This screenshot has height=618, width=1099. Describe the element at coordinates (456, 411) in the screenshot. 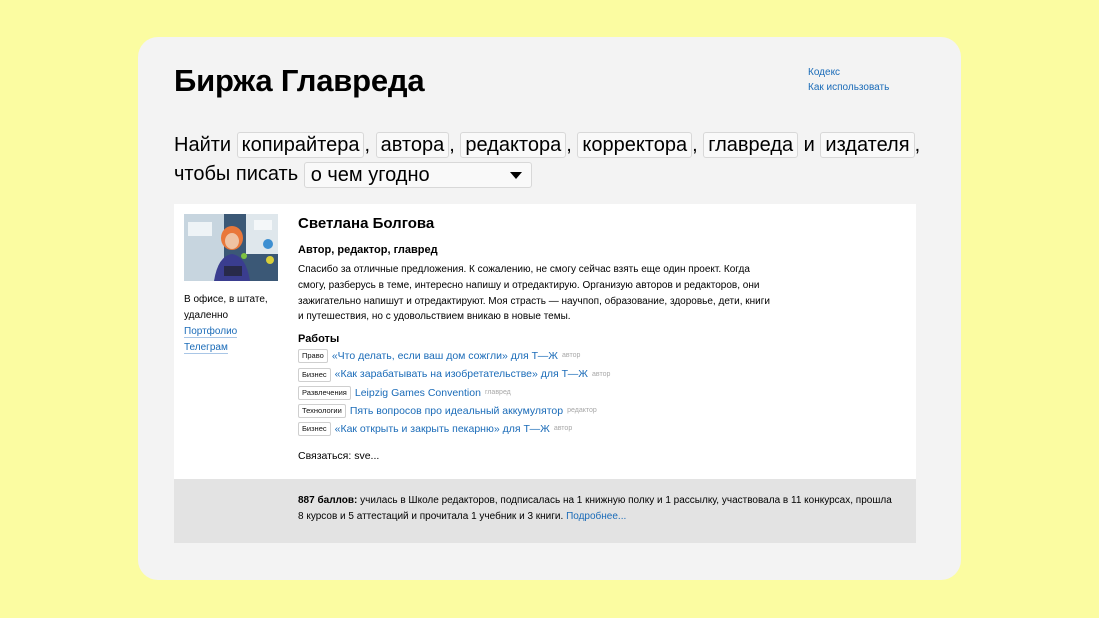

I see `work-link: Пять вопросов про идеальный аккумулятор` at that location.